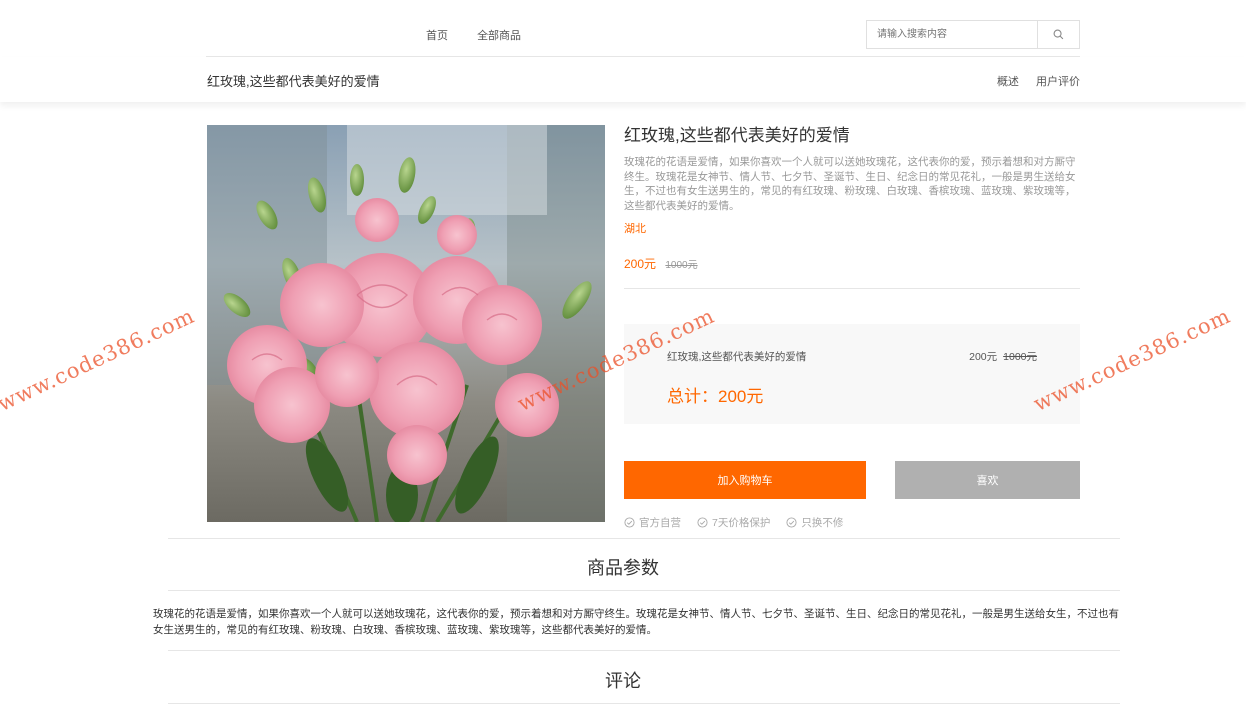  Describe the element at coordinates (852, 288) in the screenshot. I see `divider` at that location.